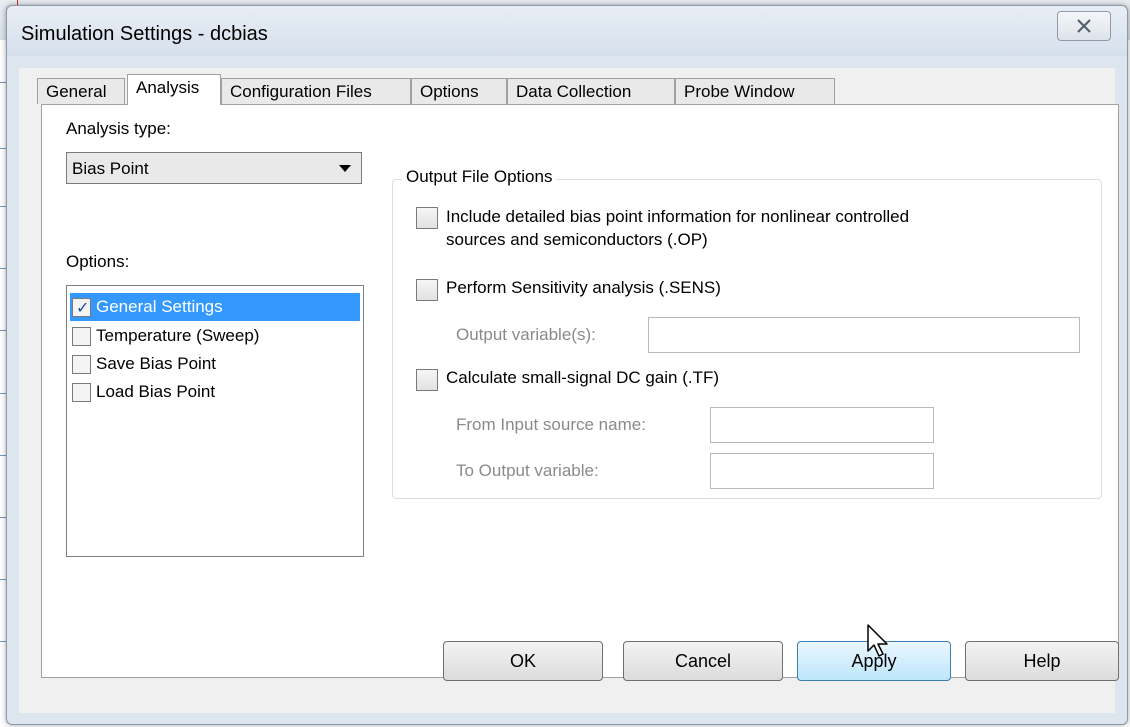 The height and width of the screenshot is (727, 1130). Describe the element at coordinates (427, 290) in the screenshot. I see `sens-checkbox` at that location.